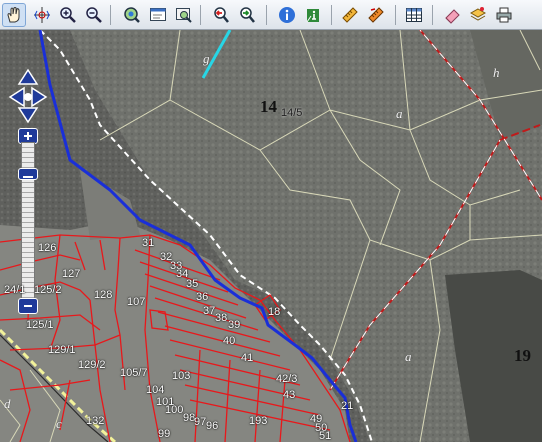 This screenshot has height=442, width=542. I want to click on pan-south-button, so click(28, 115).